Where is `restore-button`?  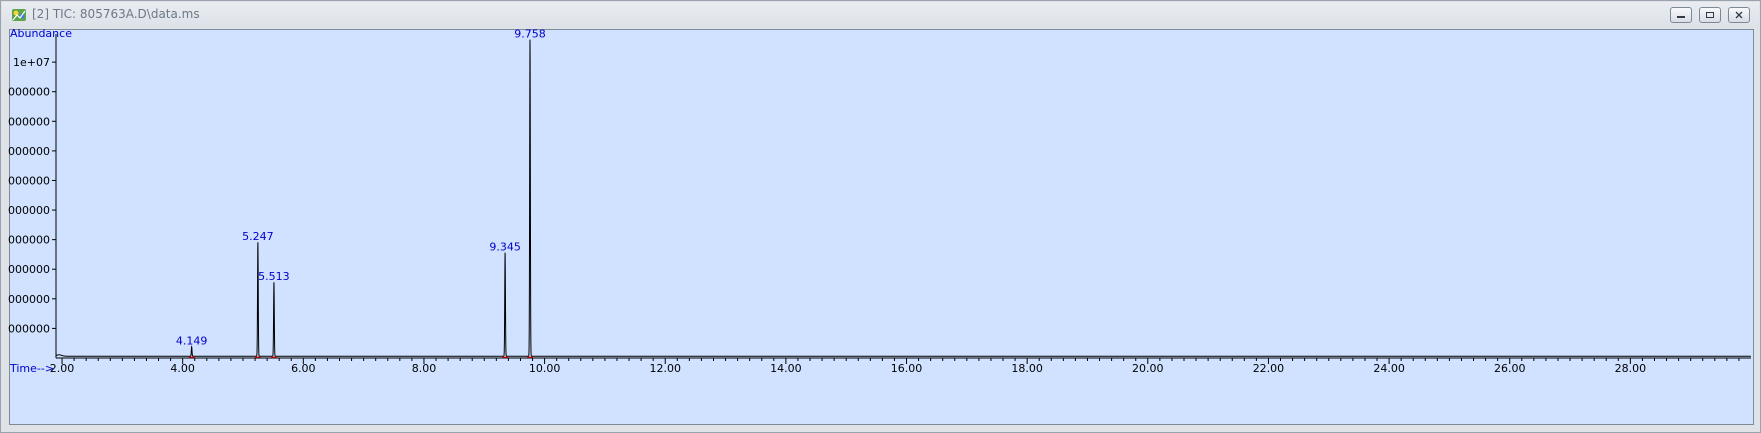 restore-button is located at coordinates (1710, 15).